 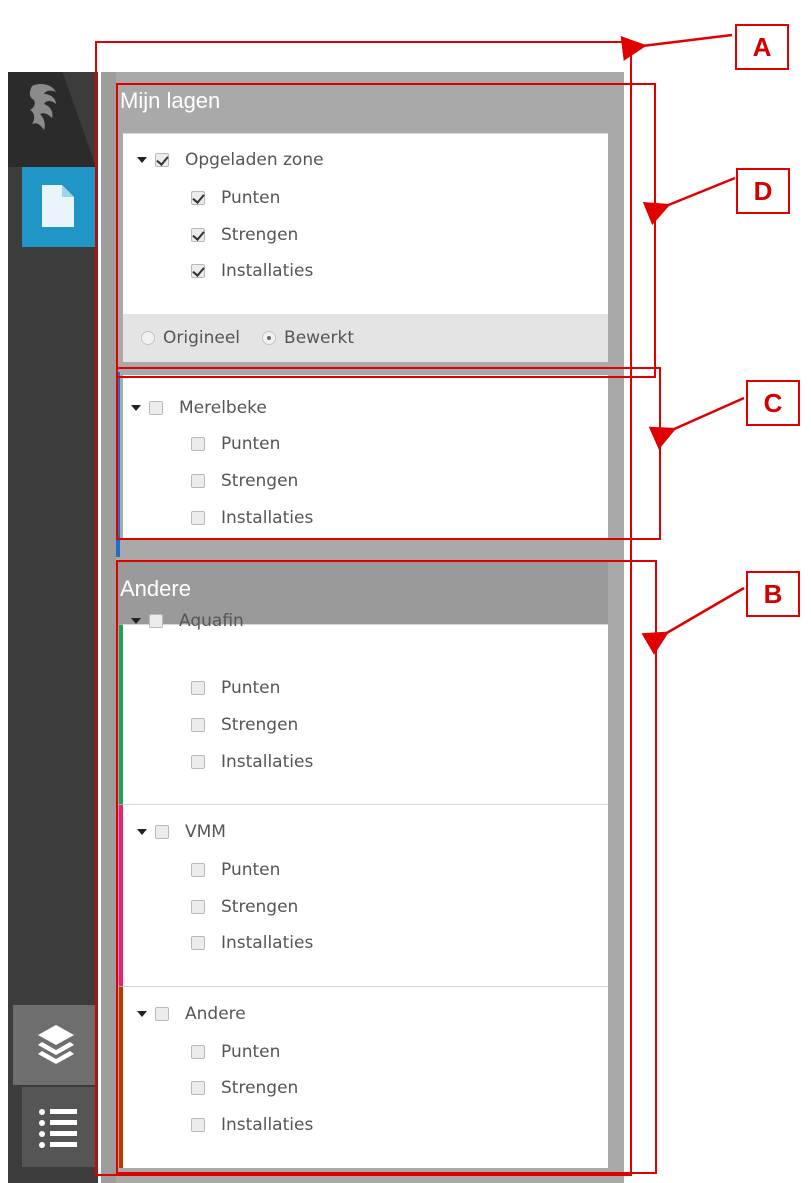 I want to click on annotation-label-a: A, so click(x=762, y=47).